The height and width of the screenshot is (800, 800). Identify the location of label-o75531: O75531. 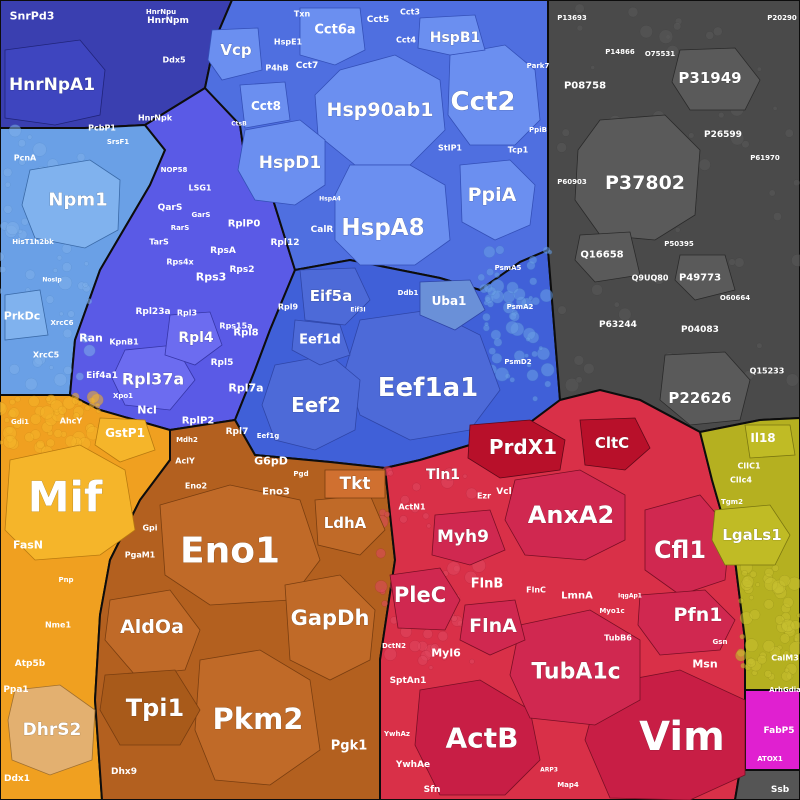
(660, 54).